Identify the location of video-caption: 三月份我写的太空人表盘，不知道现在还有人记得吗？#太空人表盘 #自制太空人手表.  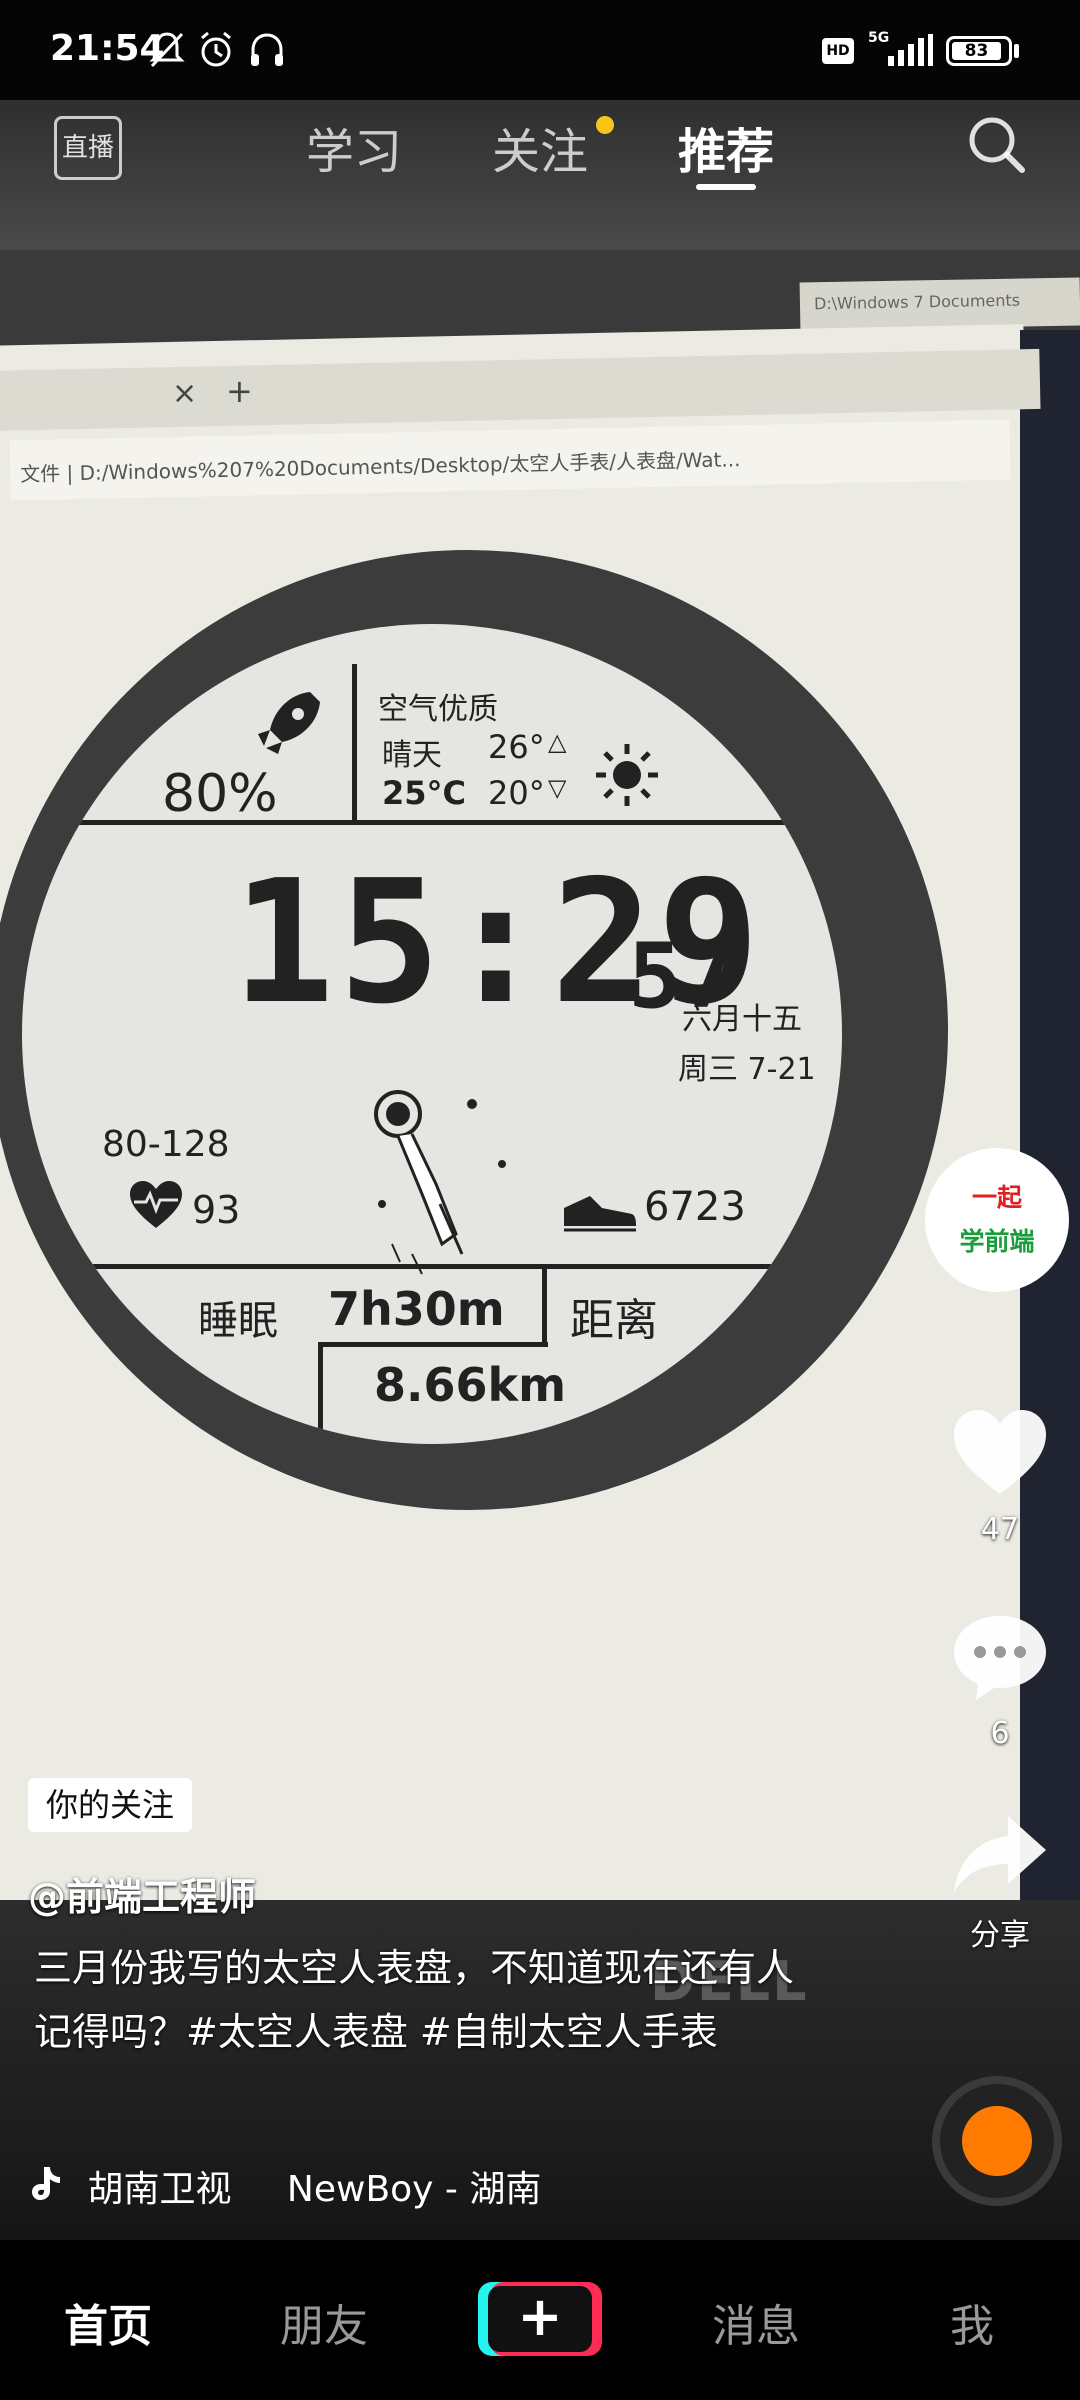
(429, 2000).